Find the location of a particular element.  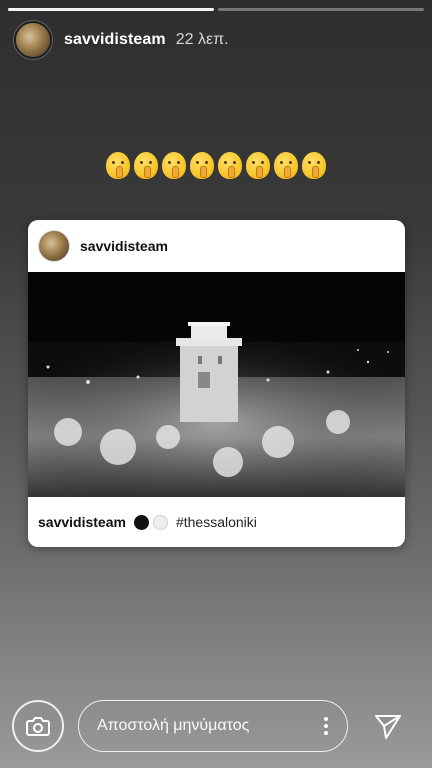

send-icon is located at coordinates (388, 727).